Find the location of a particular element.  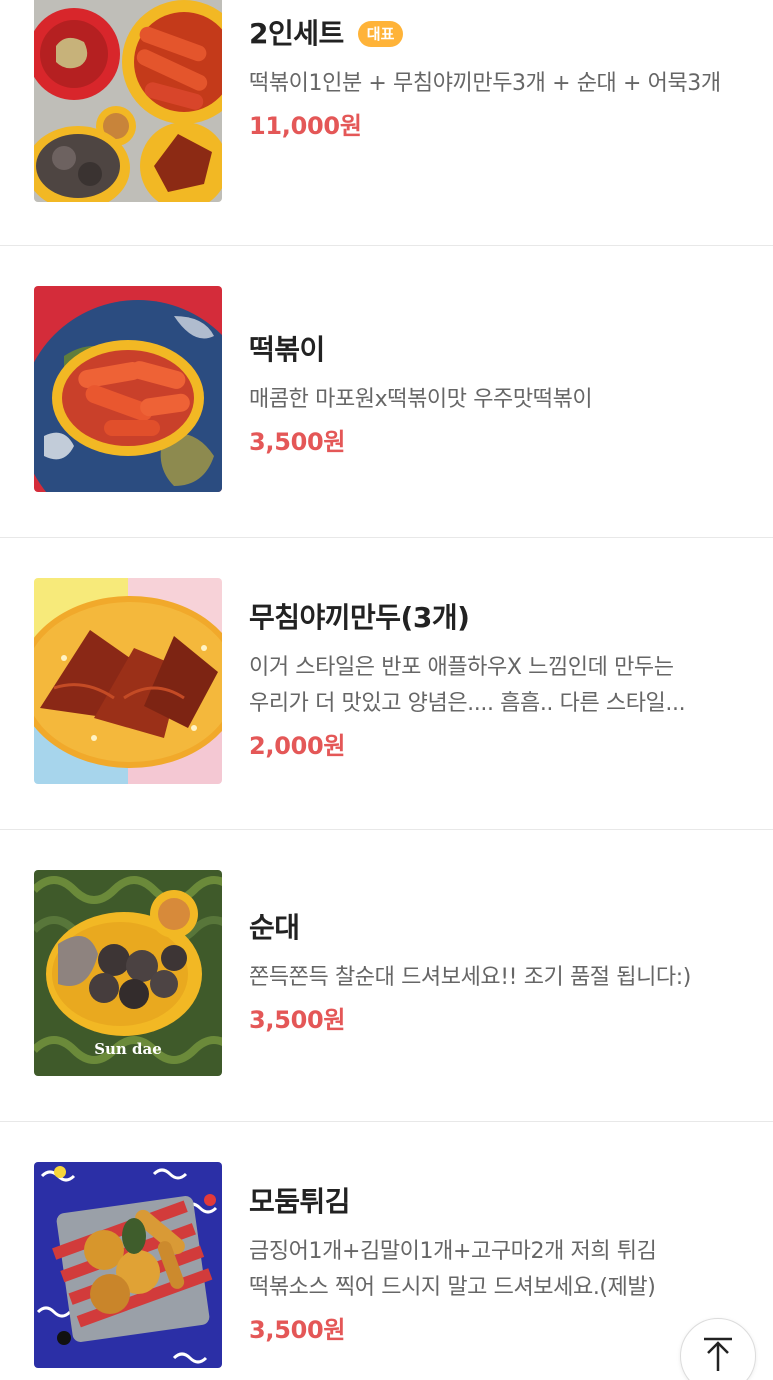

sundae-image: Sun dae is located at coordinates (128, 973).